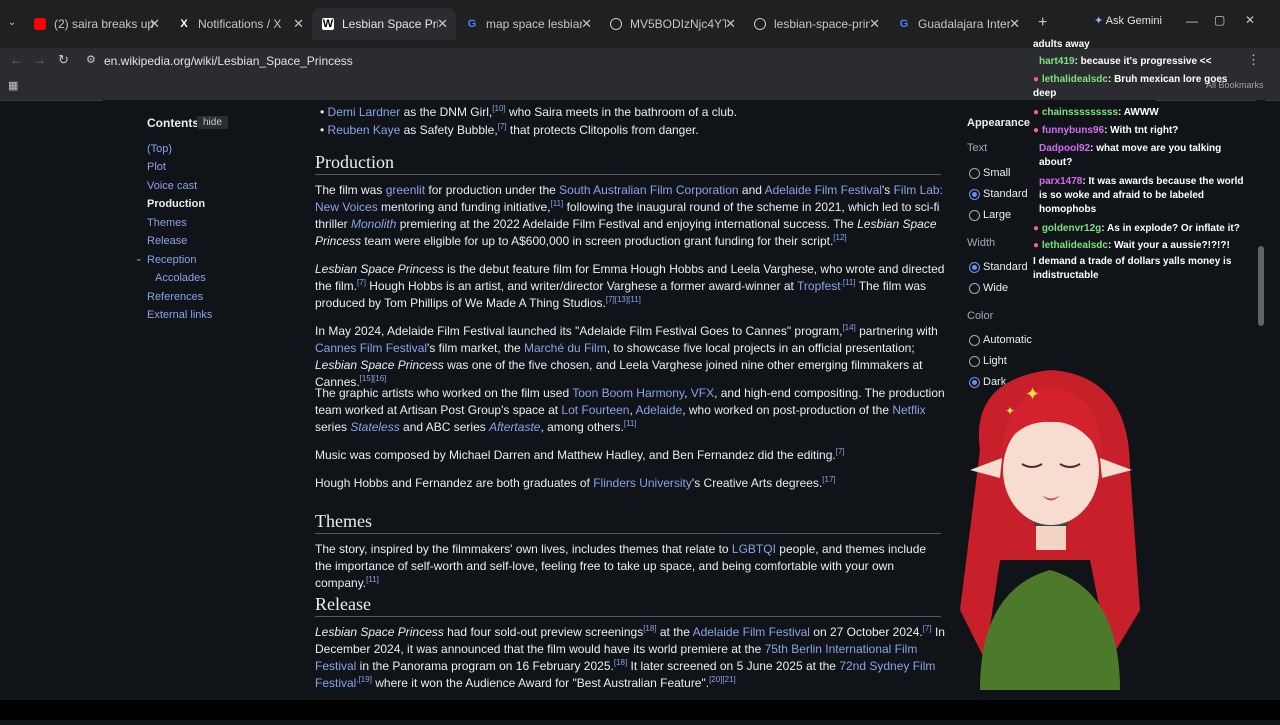 The height and width of the screenshot is (725, 1280). I want to click on tab-title: (2) saira breaks up with wife, so click(104, 24).